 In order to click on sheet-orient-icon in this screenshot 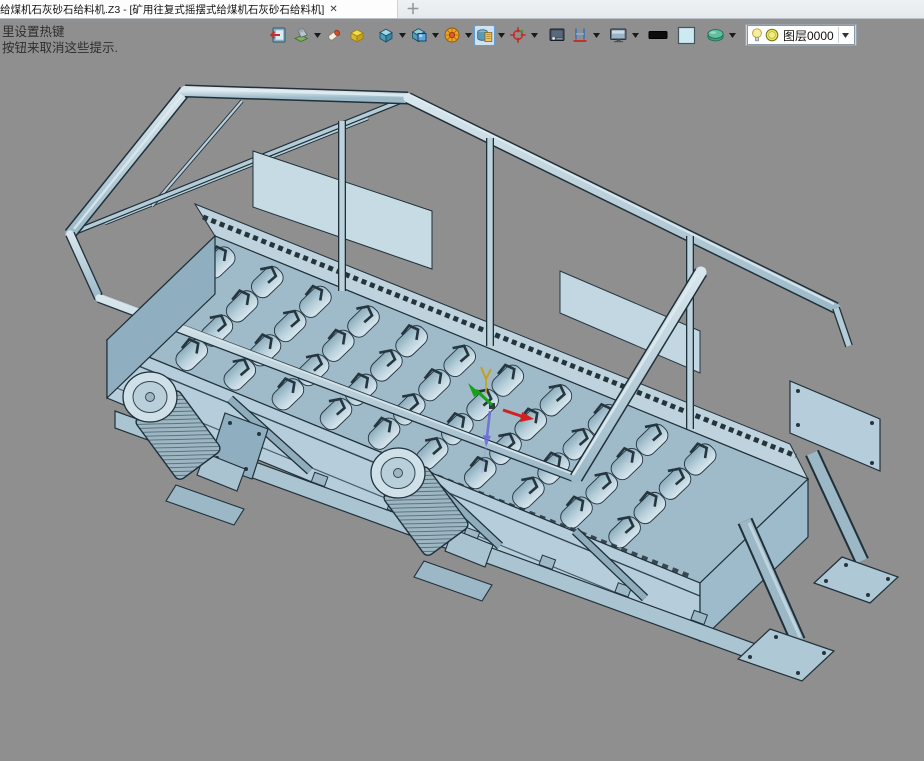, I will do `click(300, 35)`.